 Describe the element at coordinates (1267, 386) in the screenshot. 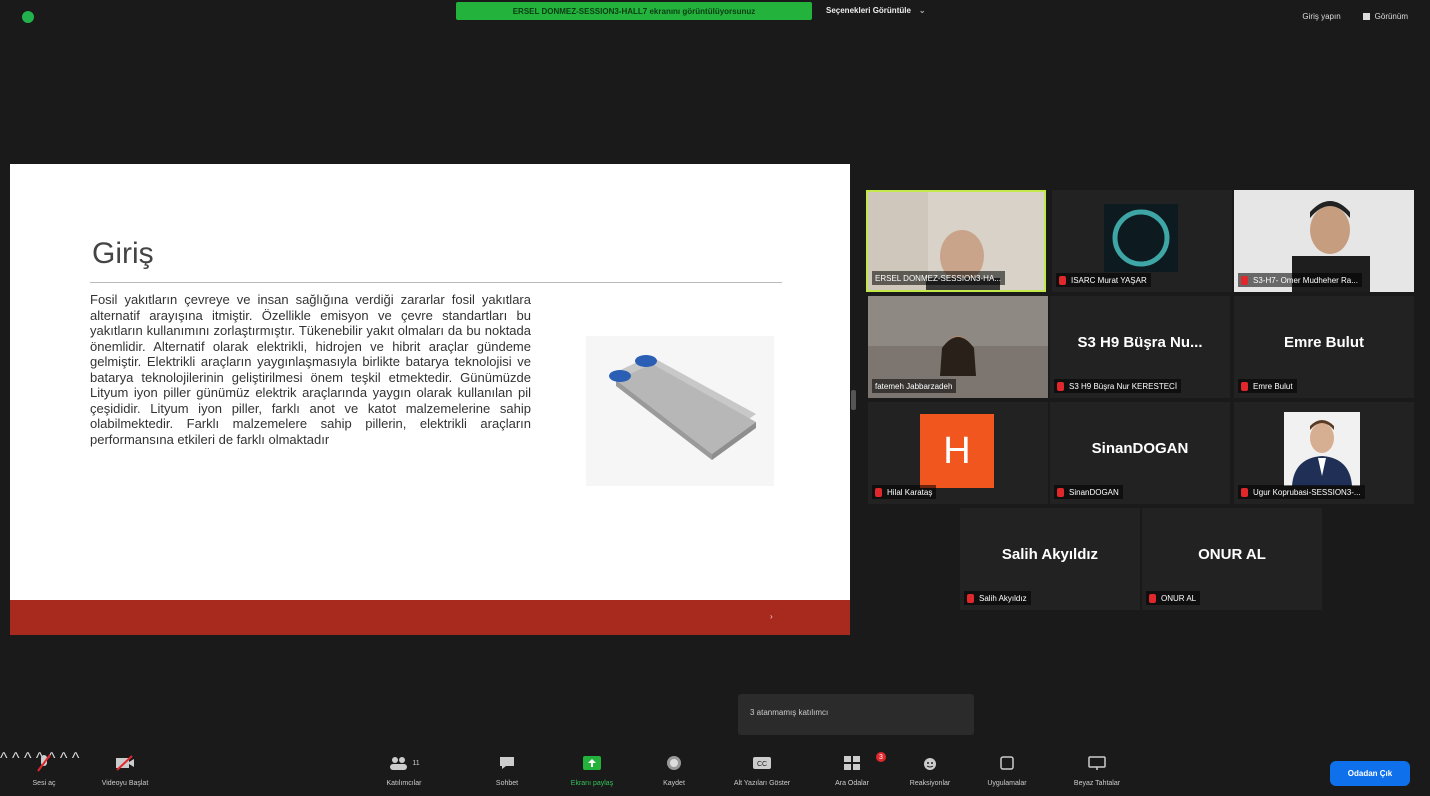

I see `participant-name-tag: Emre Bulut` at that location.